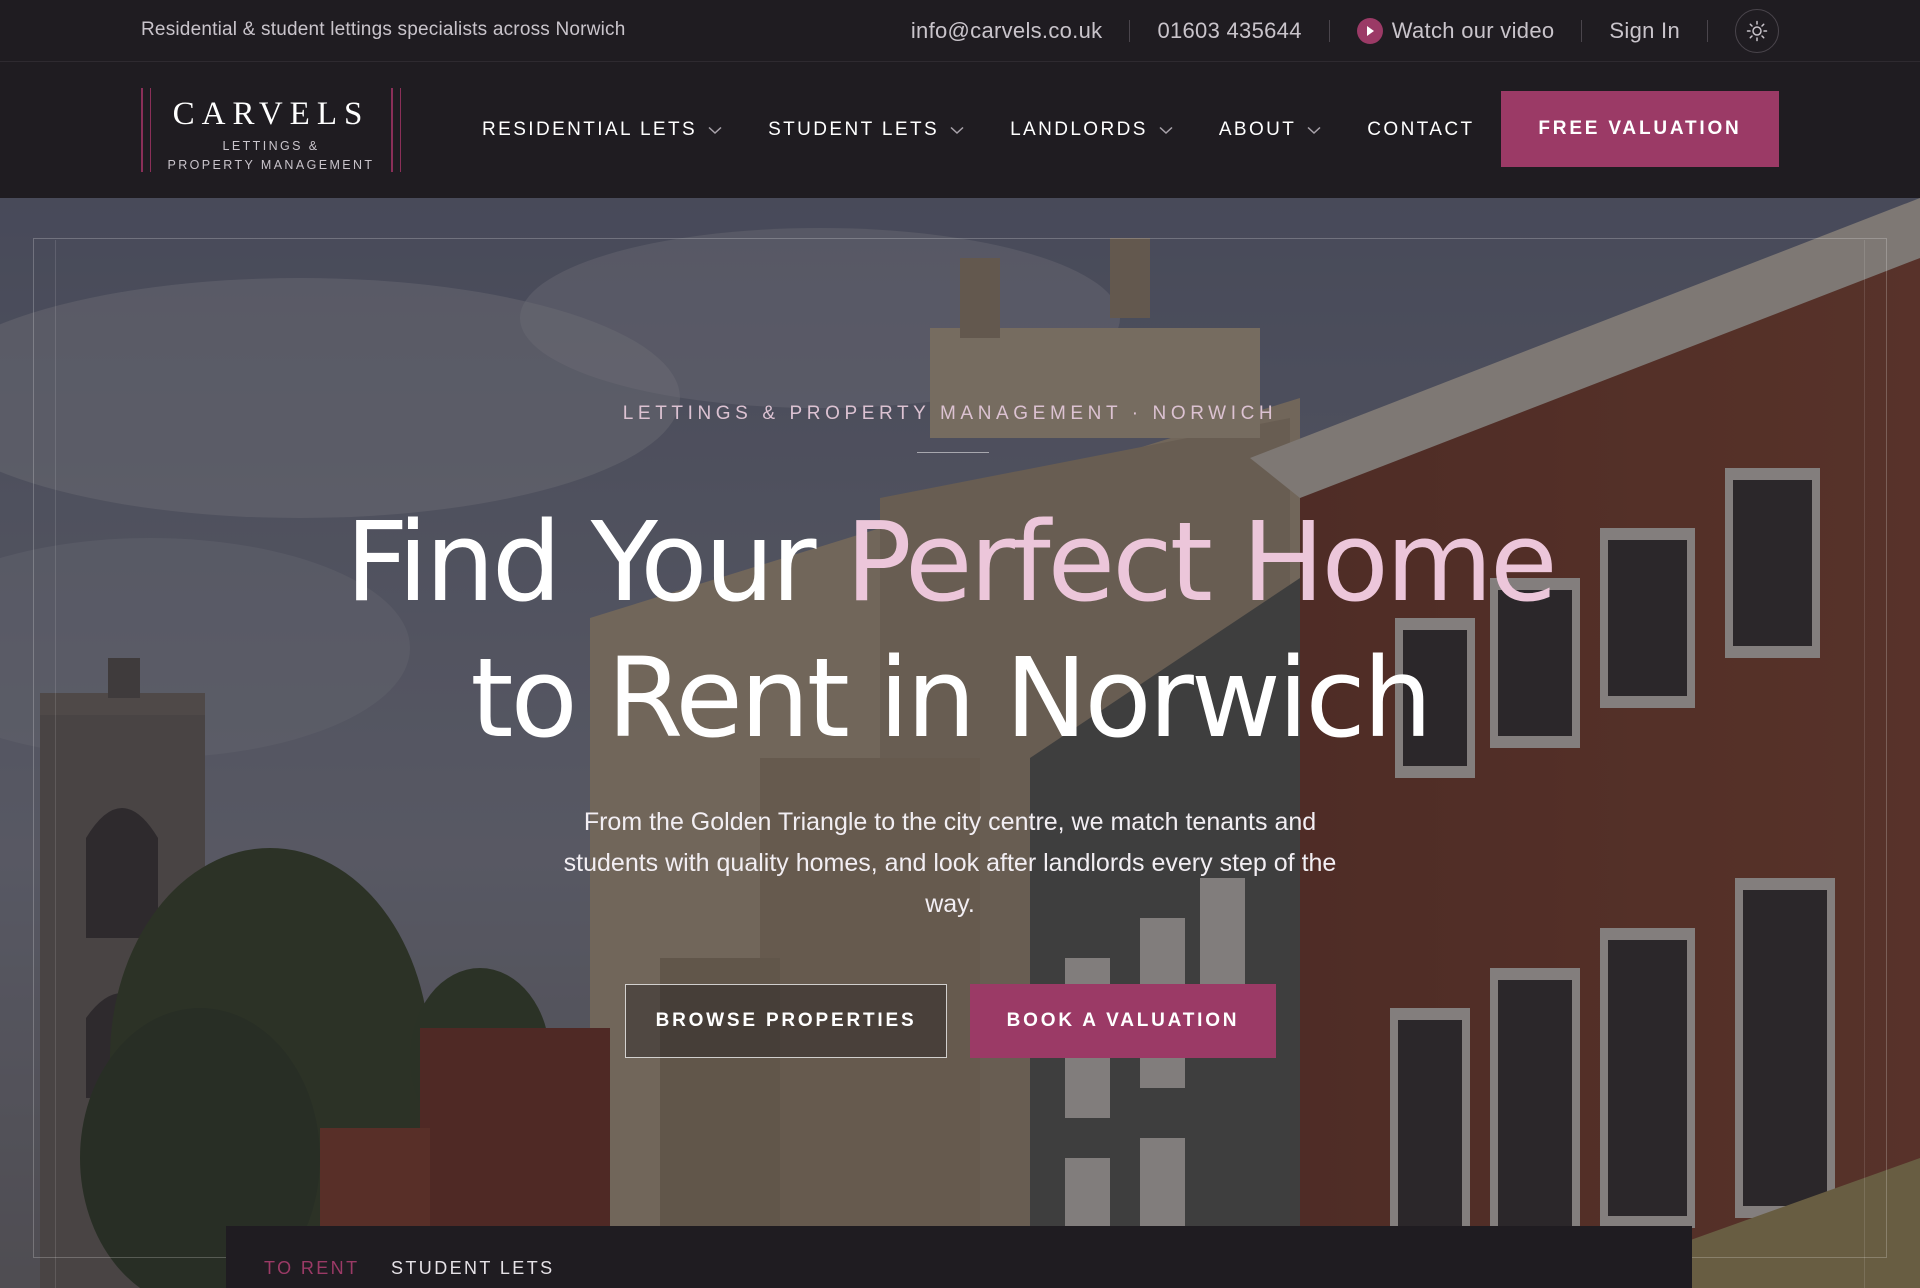 This screenshot has height=1288, width=1920. What do you see at coordinates (473, 1268) in the screenshot?
I see `tab-student-lets: STUDENT LETS` at bounding box center [473, 1268].